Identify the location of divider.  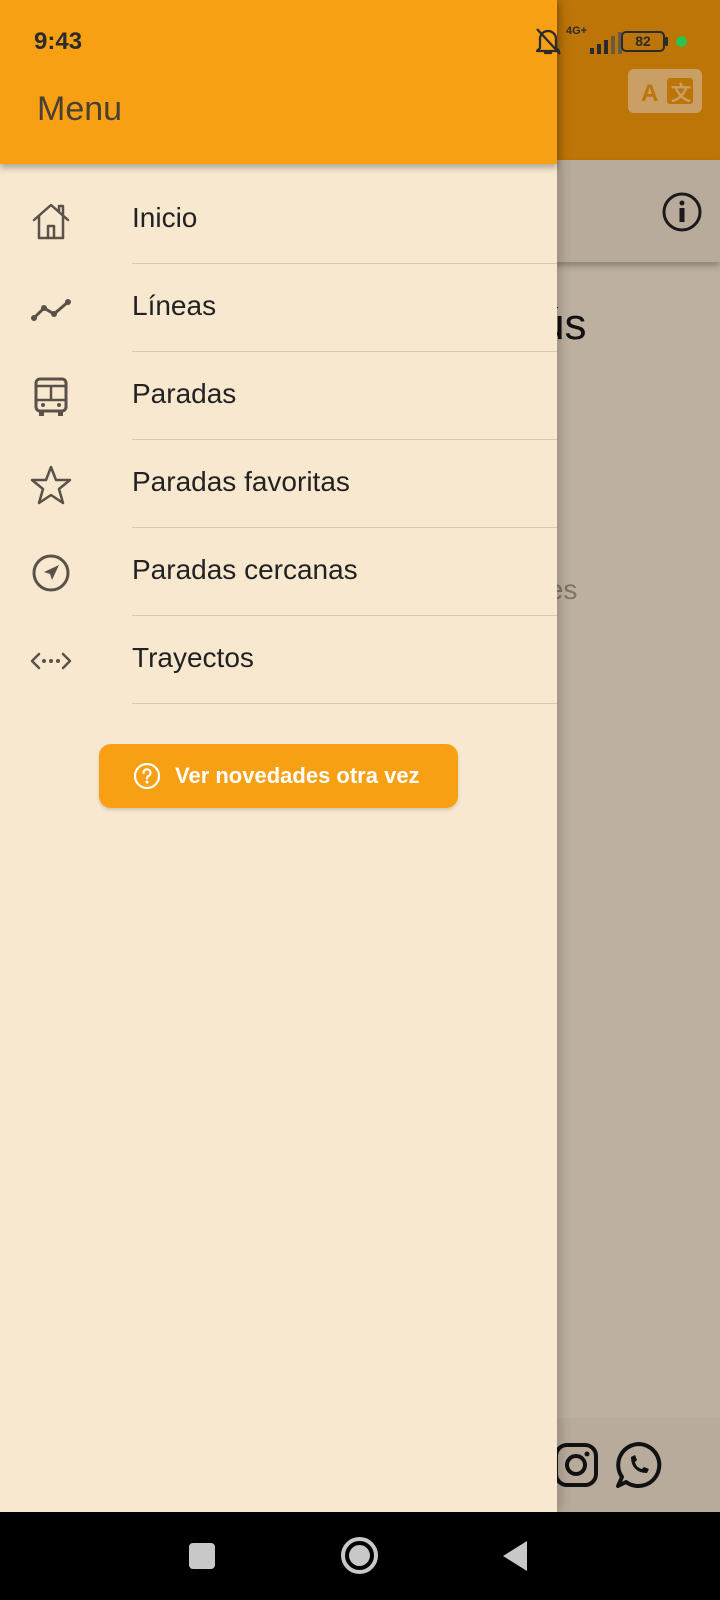
(344, 703).